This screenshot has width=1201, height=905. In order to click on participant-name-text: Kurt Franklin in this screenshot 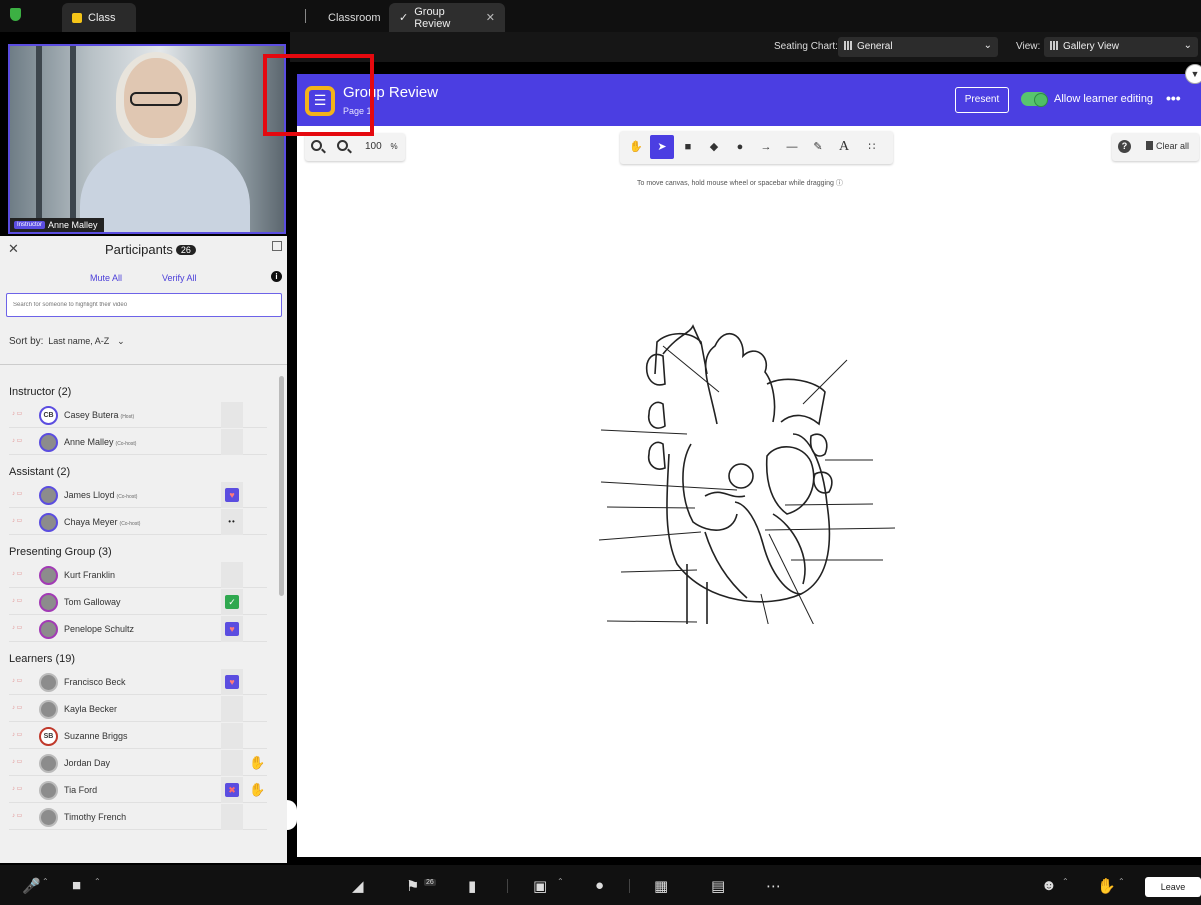, I will do `click(90, 575)`.